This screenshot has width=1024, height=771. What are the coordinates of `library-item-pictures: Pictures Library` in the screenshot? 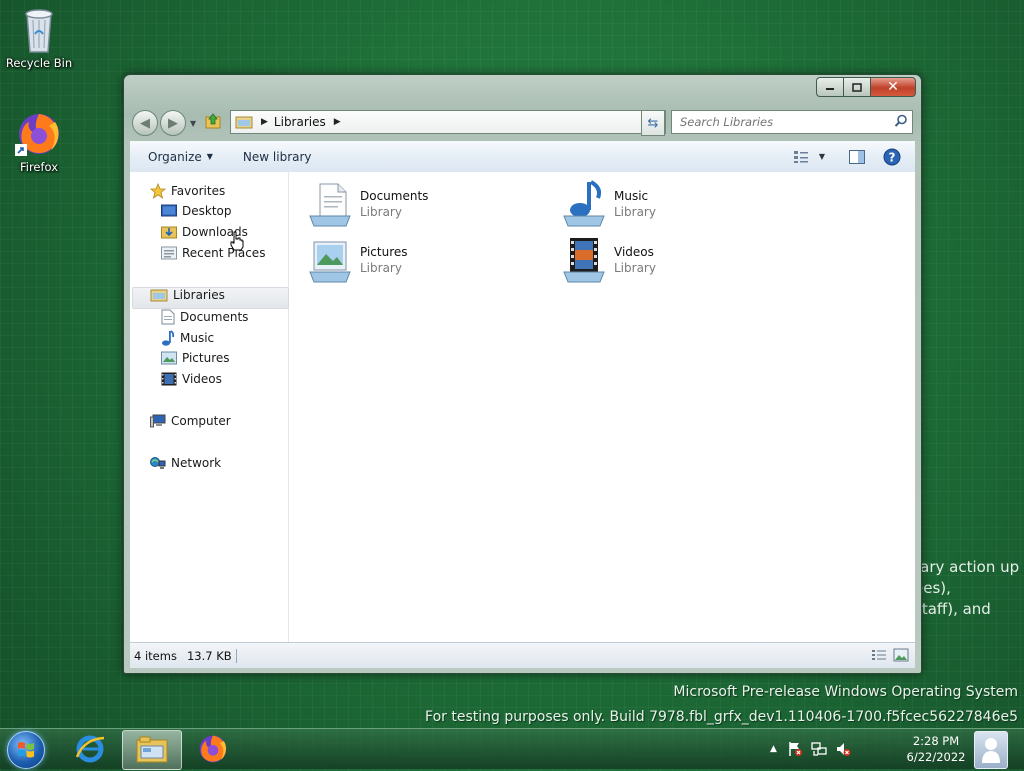 It's located at (357, 260).